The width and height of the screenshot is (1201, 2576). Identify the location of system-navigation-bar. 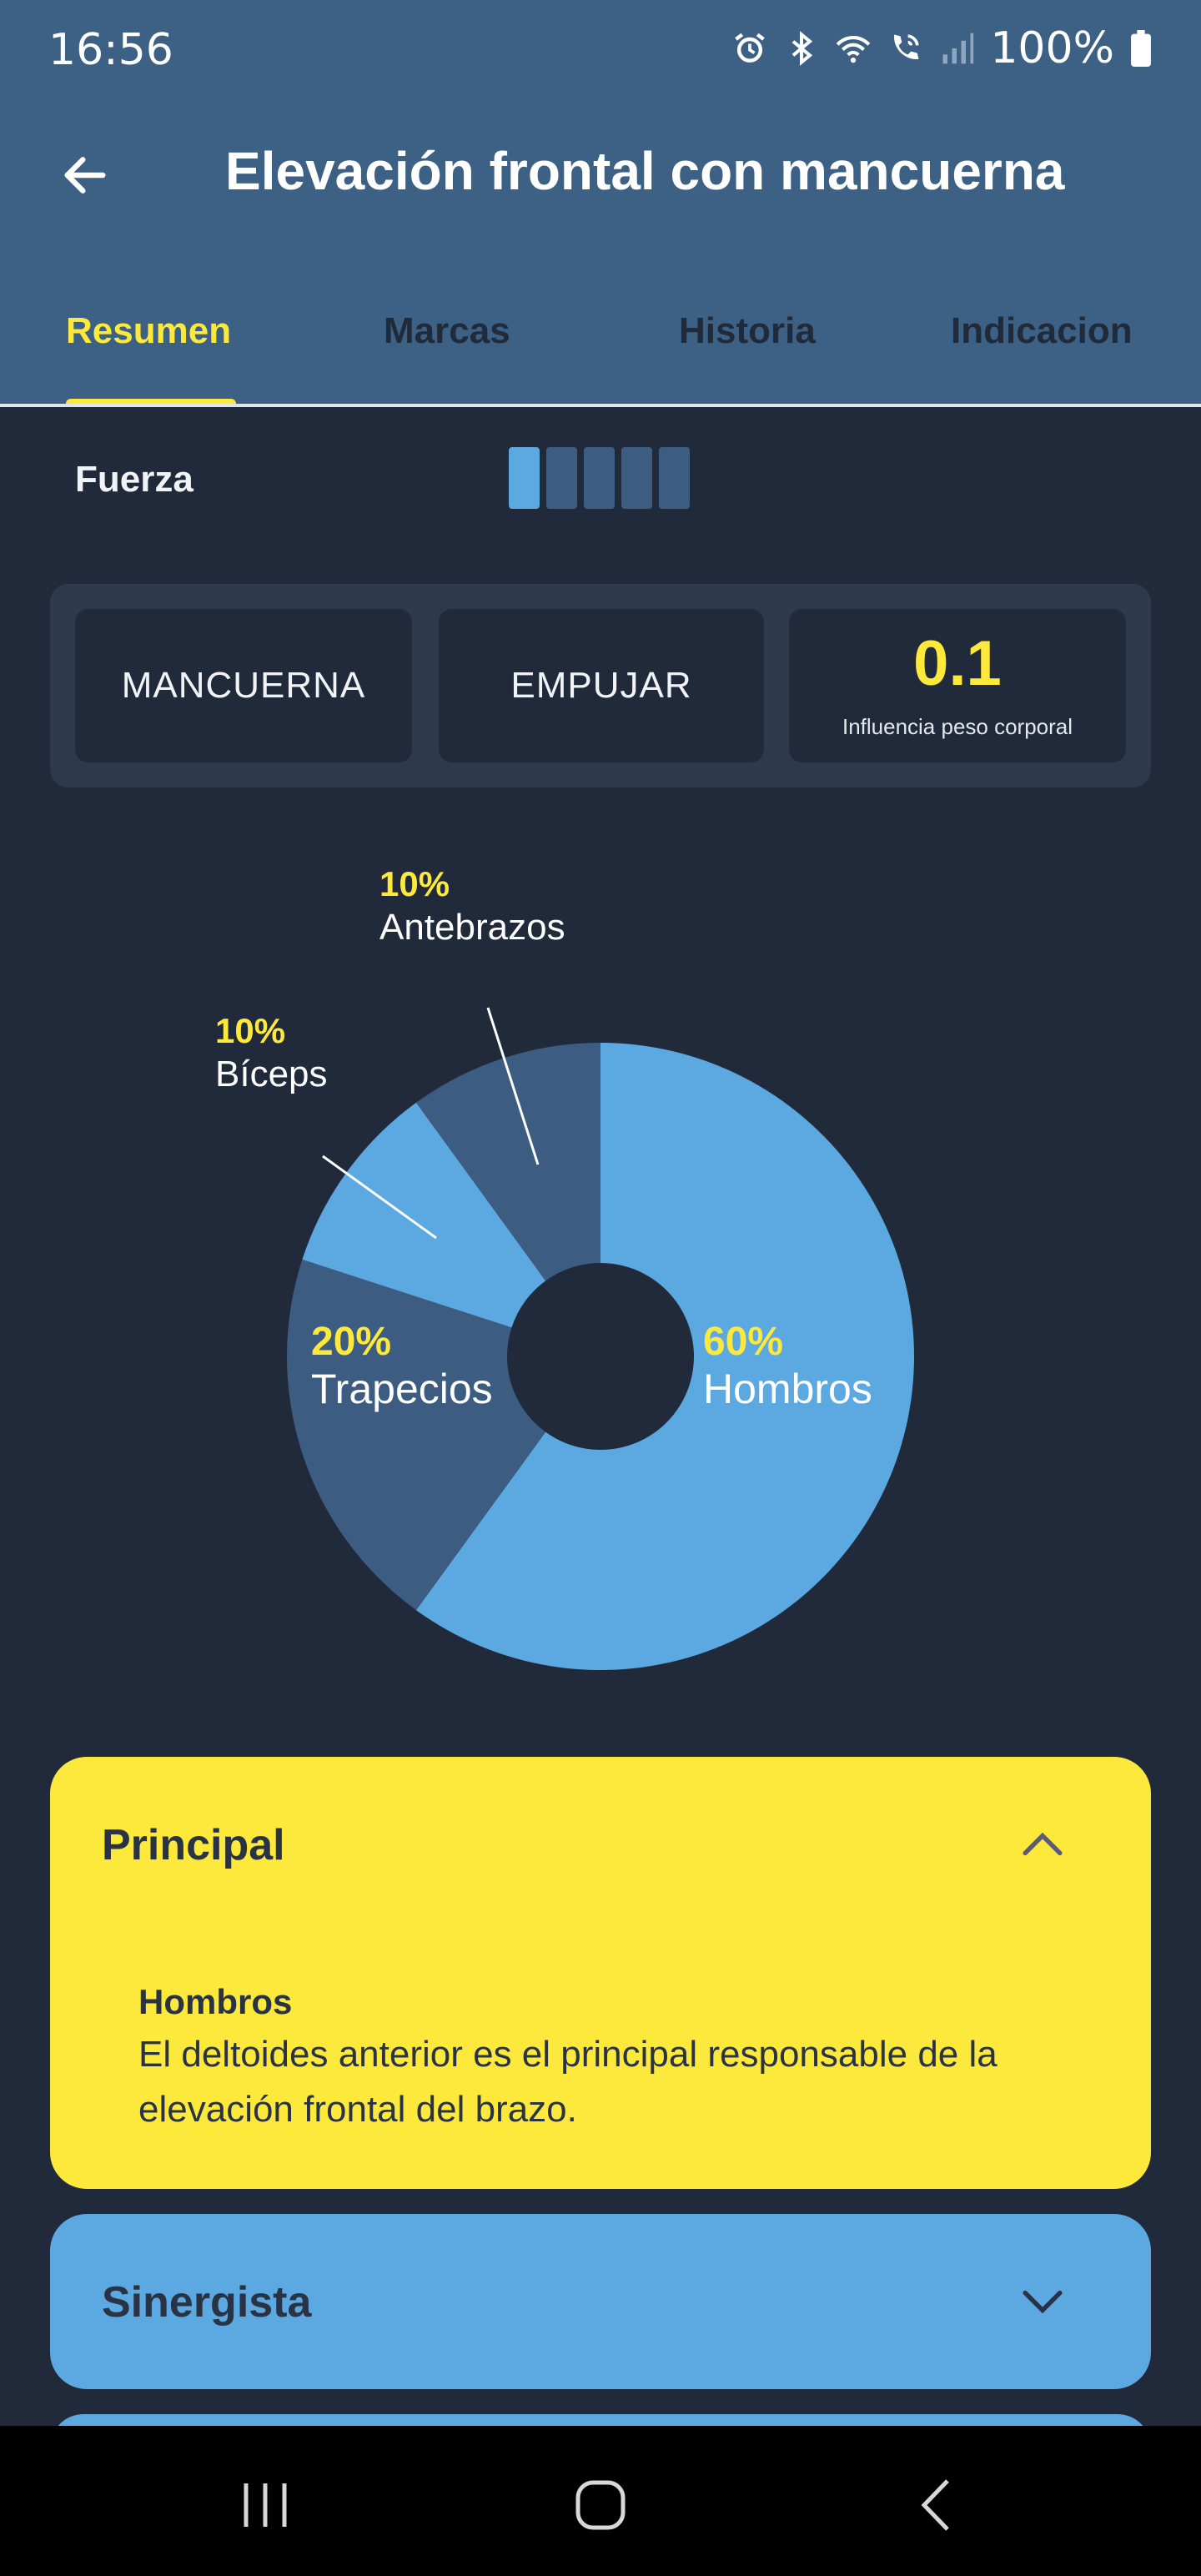
(601, 2501).